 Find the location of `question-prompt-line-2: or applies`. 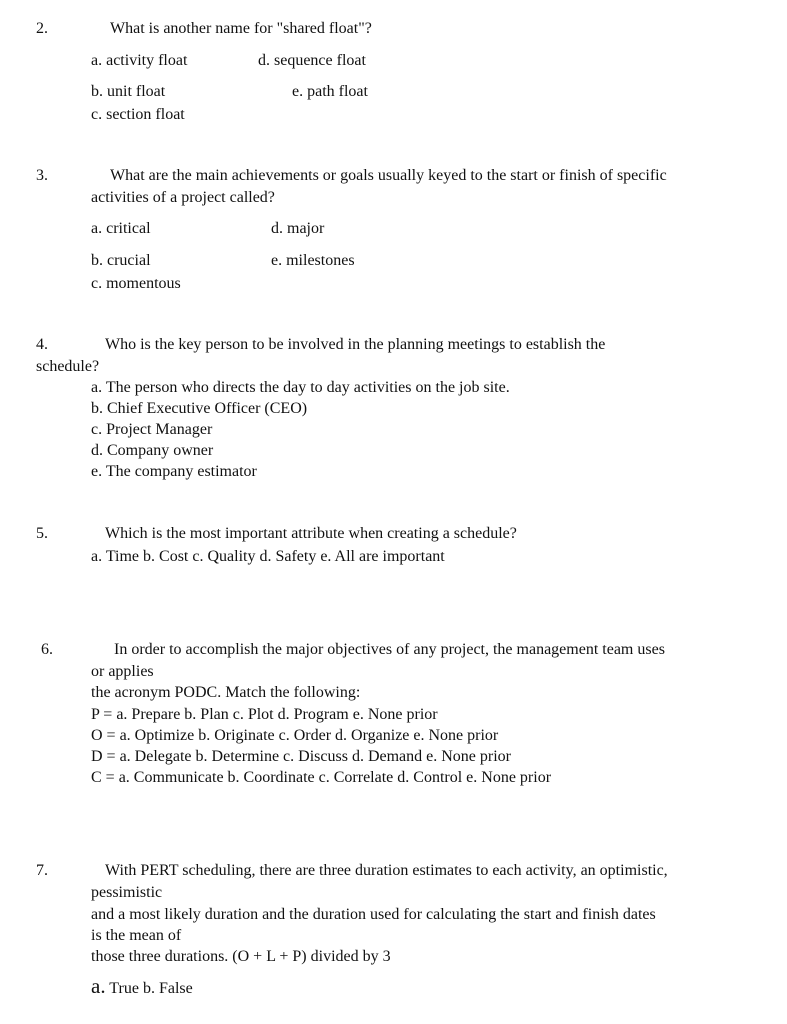

question-prompt-line-2: or applies is located at coordinates (122, 671).